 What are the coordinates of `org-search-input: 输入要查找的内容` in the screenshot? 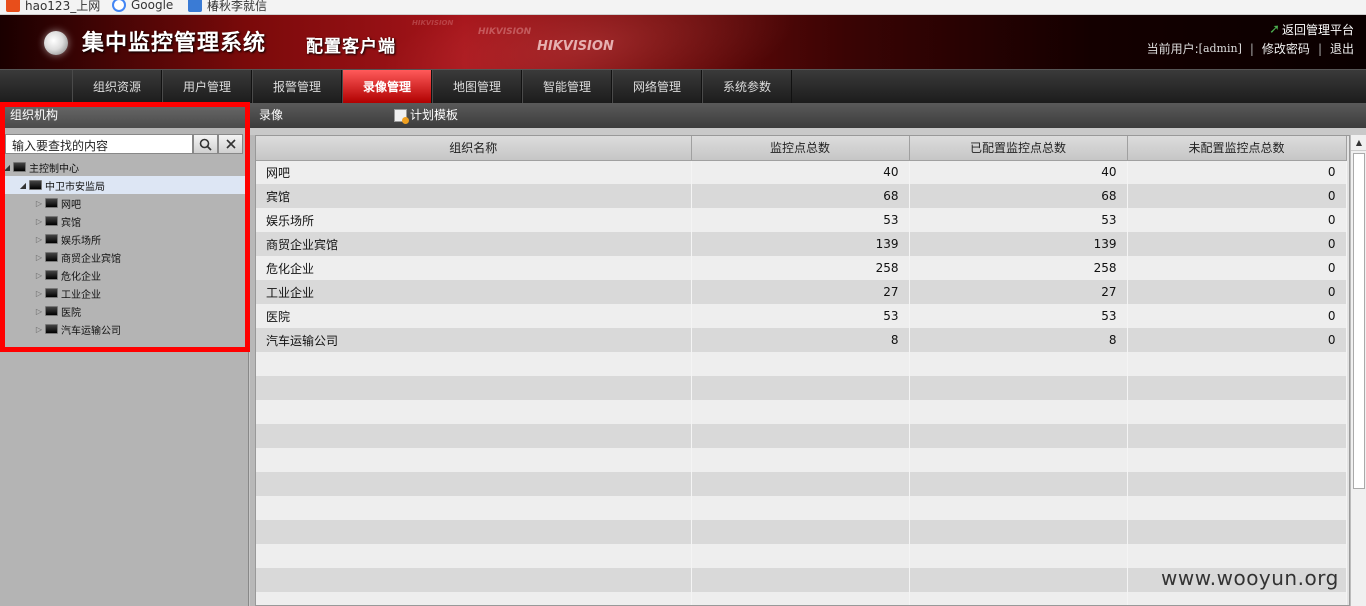 It's located at (99, 144).